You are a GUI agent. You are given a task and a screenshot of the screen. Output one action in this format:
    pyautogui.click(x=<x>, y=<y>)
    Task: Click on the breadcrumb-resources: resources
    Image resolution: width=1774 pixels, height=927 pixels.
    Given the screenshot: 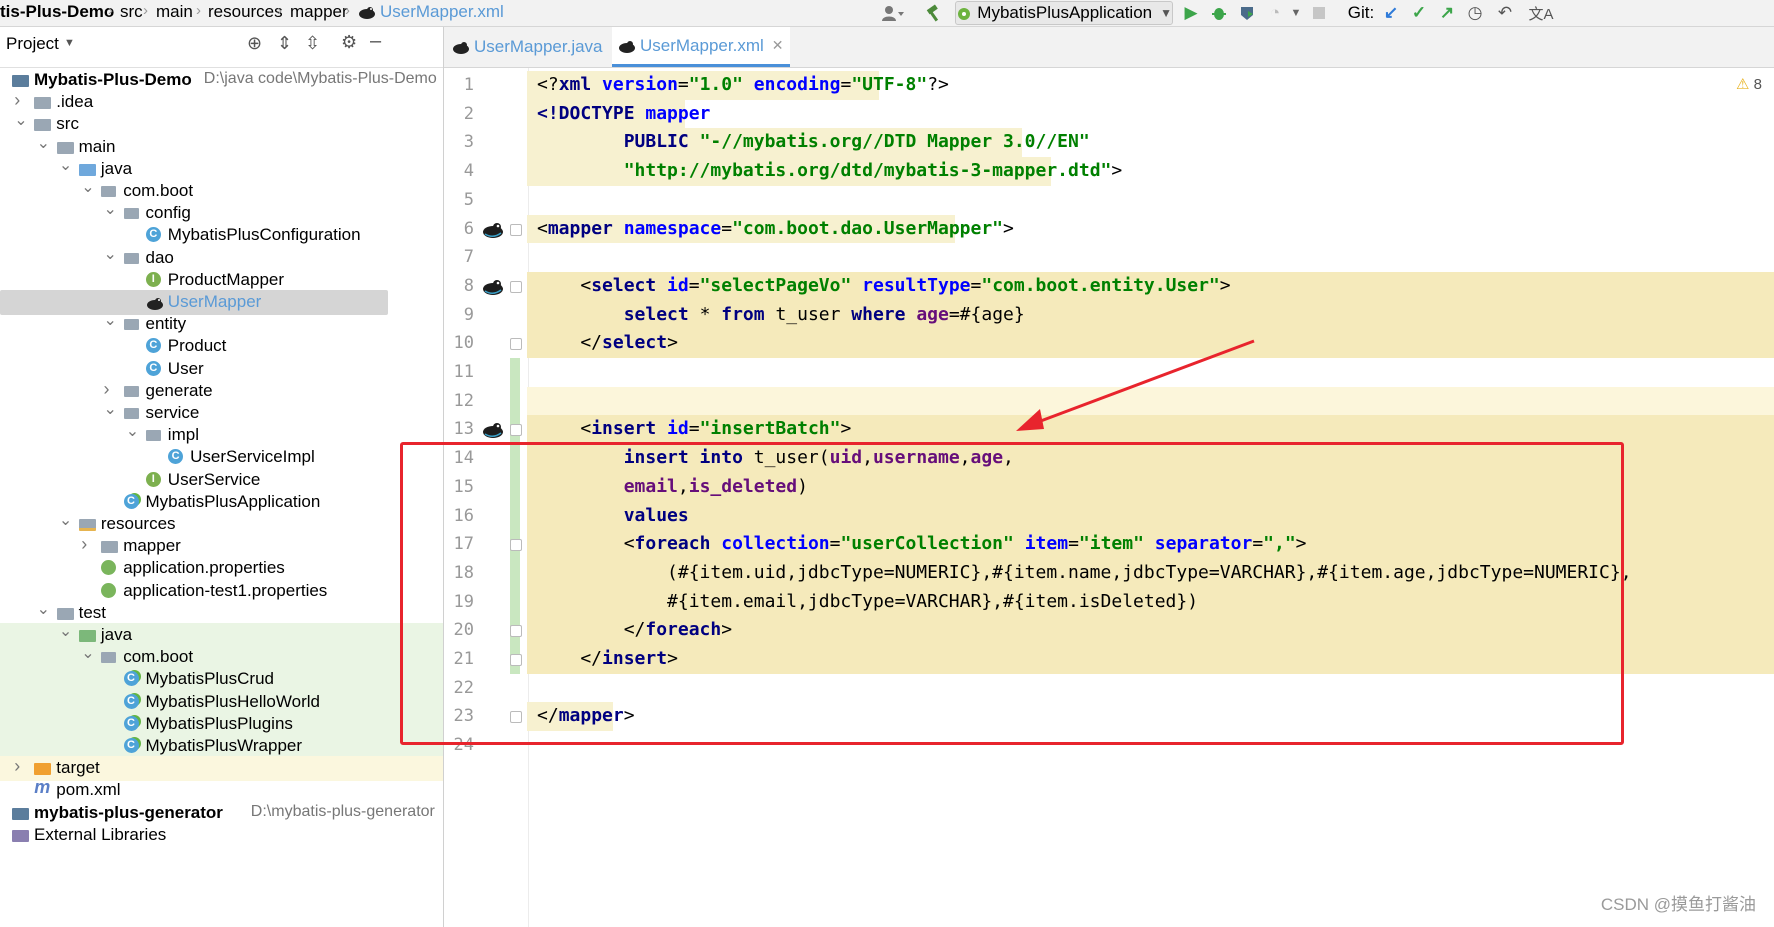 What is the action you would take?
    pyautogui.click(x=245, y=12)
    